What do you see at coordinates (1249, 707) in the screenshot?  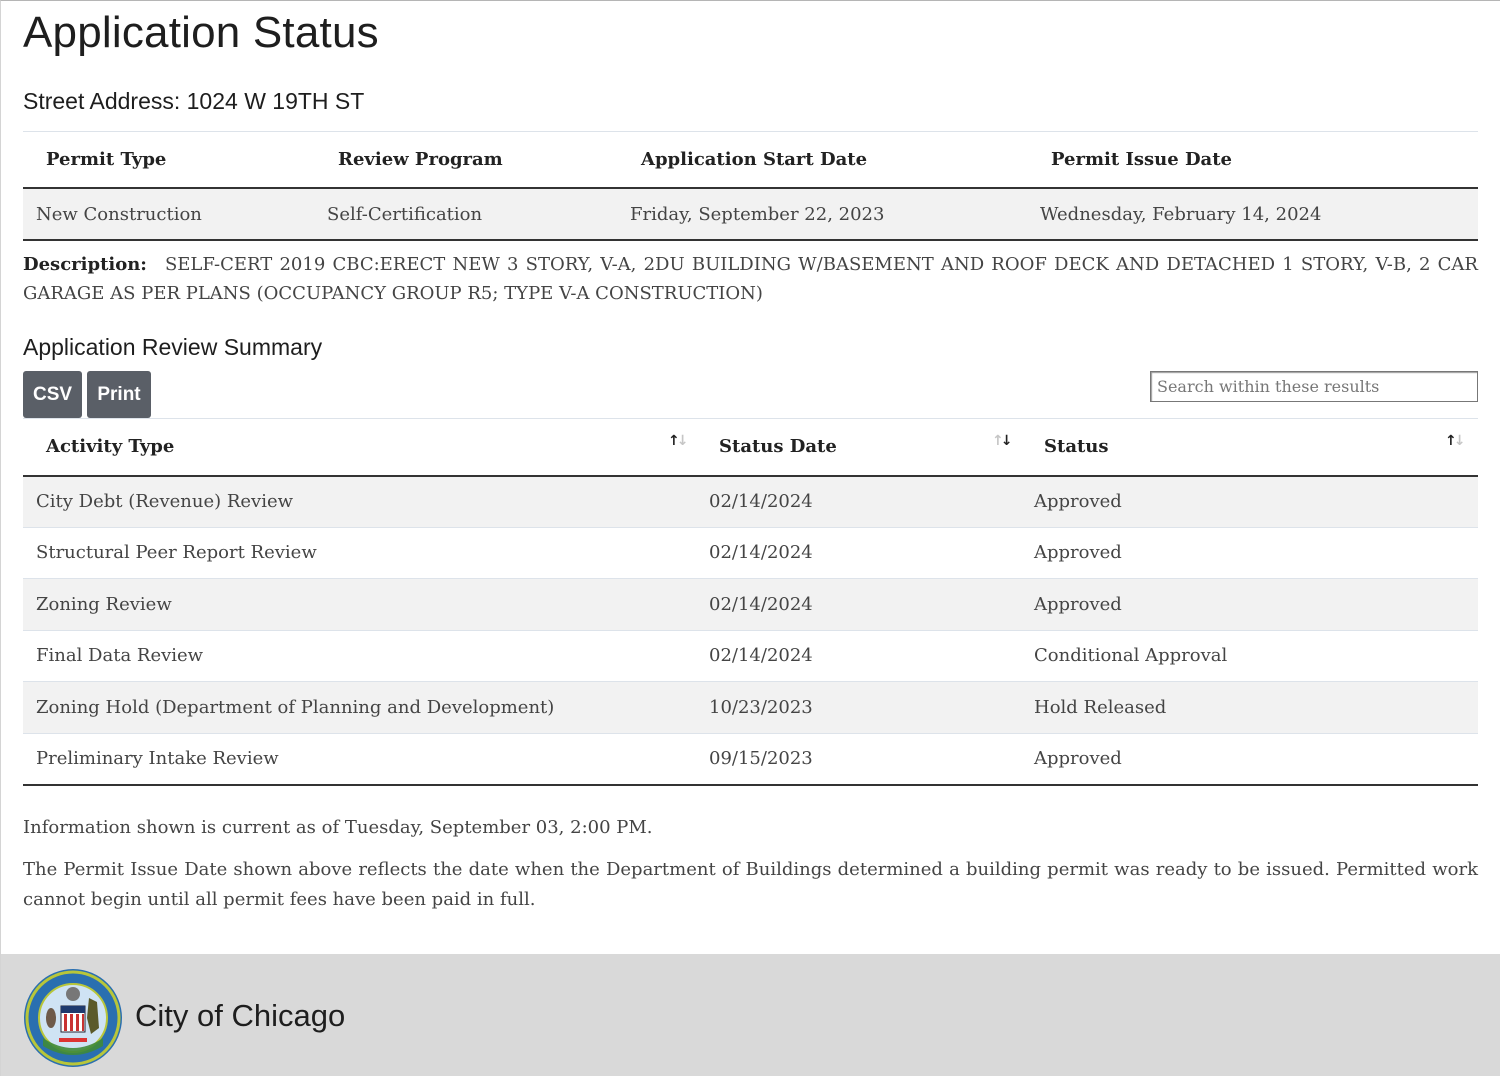 I see `status-cell: Hold Released` at bounding box center [1249, 707].